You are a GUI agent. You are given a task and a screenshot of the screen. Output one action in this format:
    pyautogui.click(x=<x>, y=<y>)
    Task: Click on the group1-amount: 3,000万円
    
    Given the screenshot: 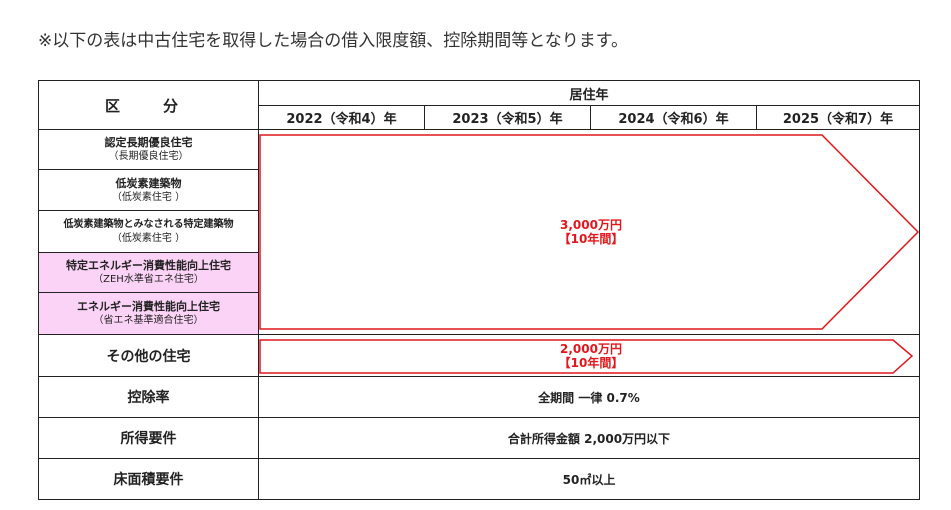 What is the action you would take?
    pyautogui.click(x=591, y=225)
    